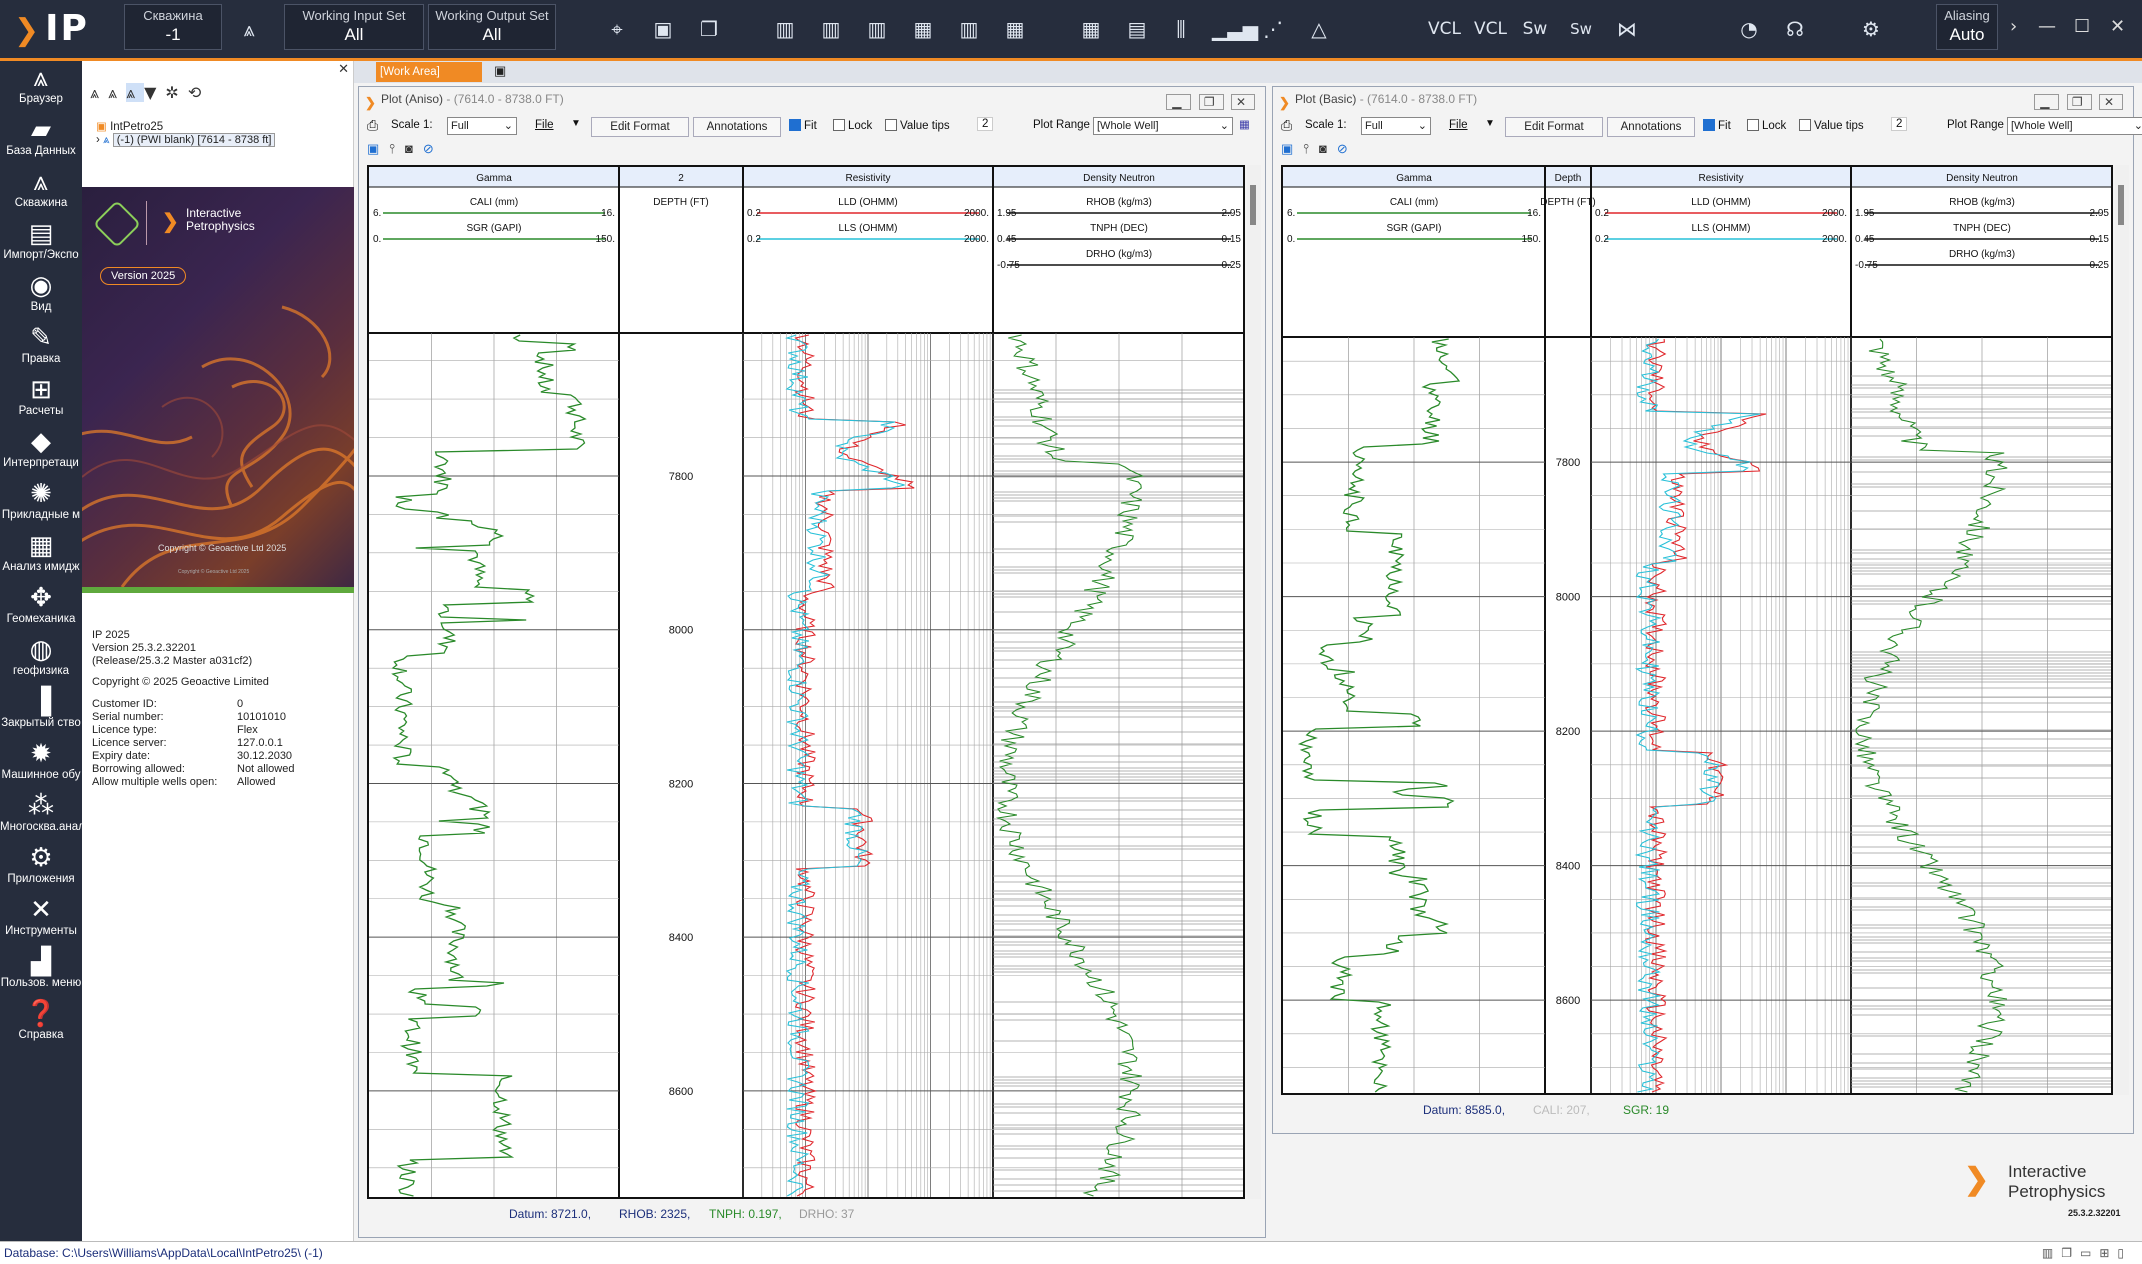 This screenshot has height=1264, width=2142. Describe the element at coordinates (1967, 27) in the screenshot. I see `aliasing-selector: Aliasing Auto` at that location.